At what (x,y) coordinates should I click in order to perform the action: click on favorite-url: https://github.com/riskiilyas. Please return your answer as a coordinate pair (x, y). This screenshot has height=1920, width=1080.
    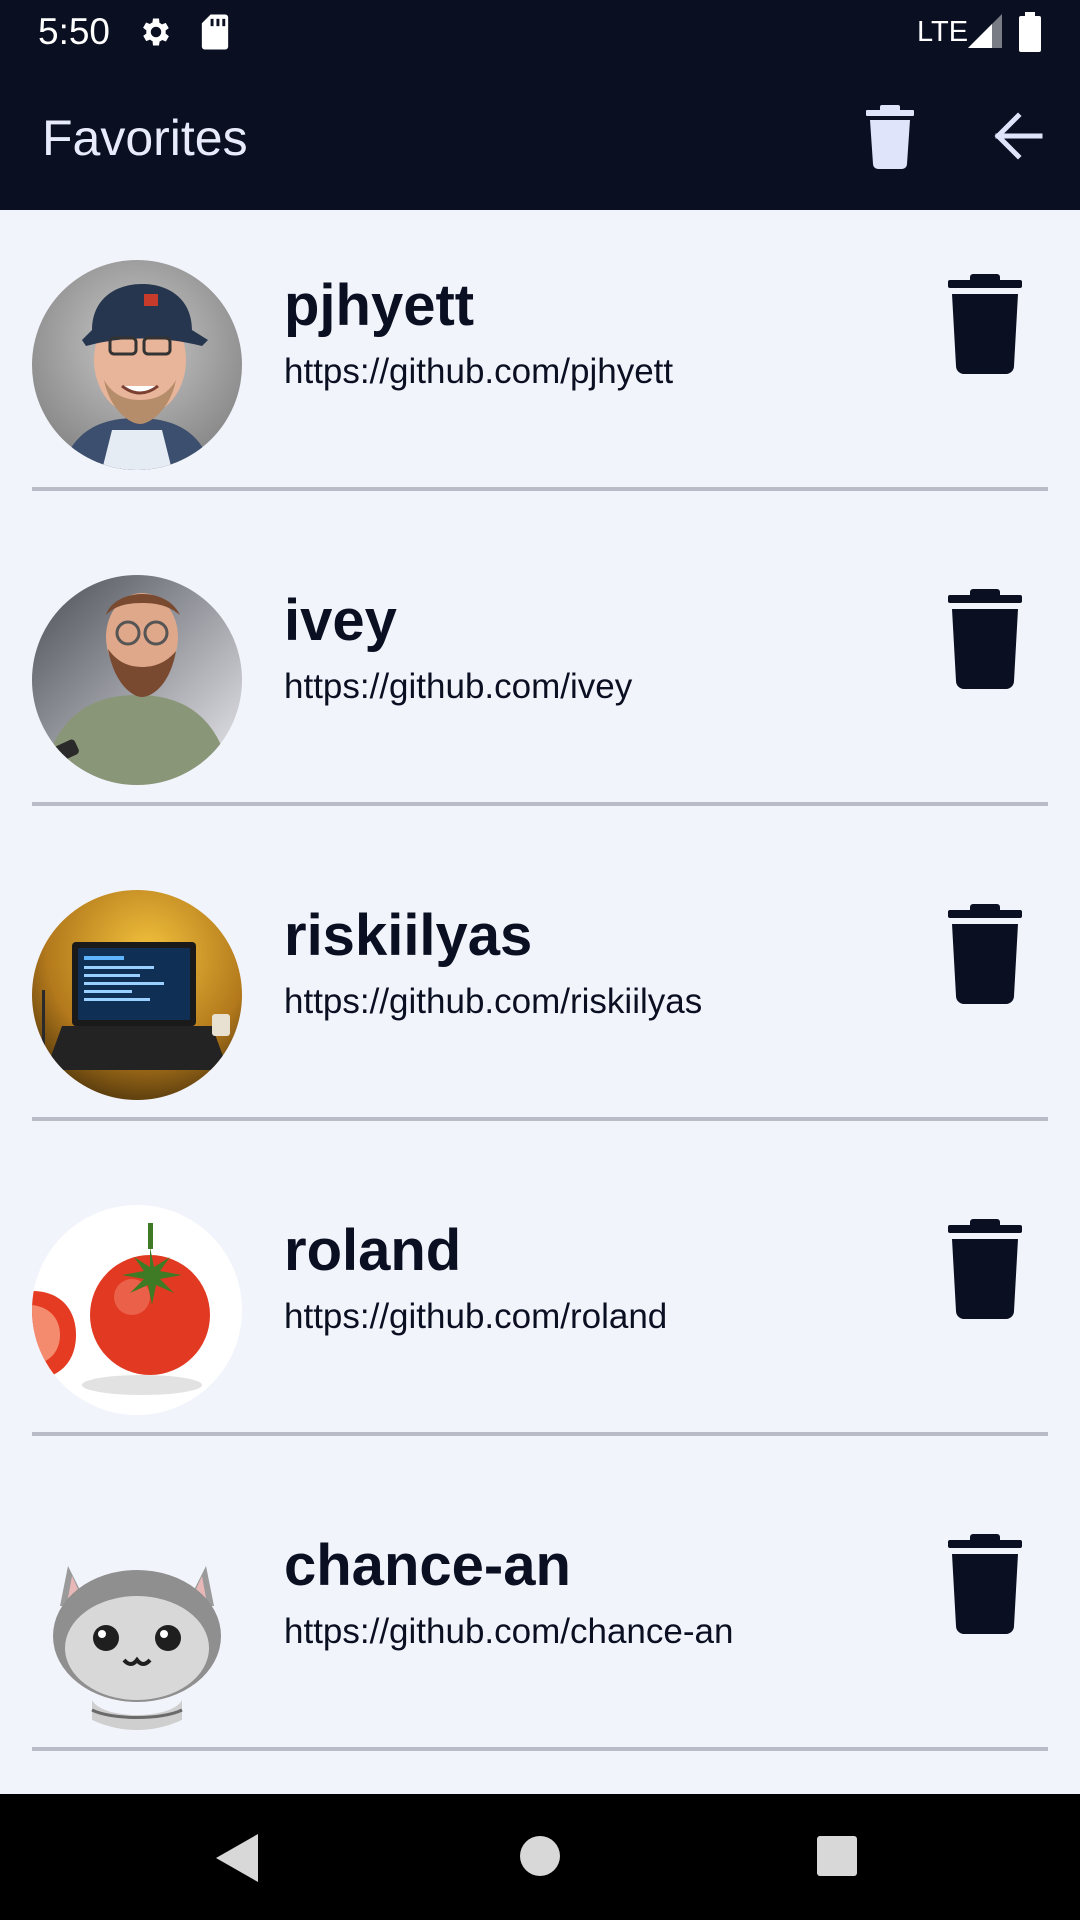
    Looking at the image, I should click on (493, 1002).